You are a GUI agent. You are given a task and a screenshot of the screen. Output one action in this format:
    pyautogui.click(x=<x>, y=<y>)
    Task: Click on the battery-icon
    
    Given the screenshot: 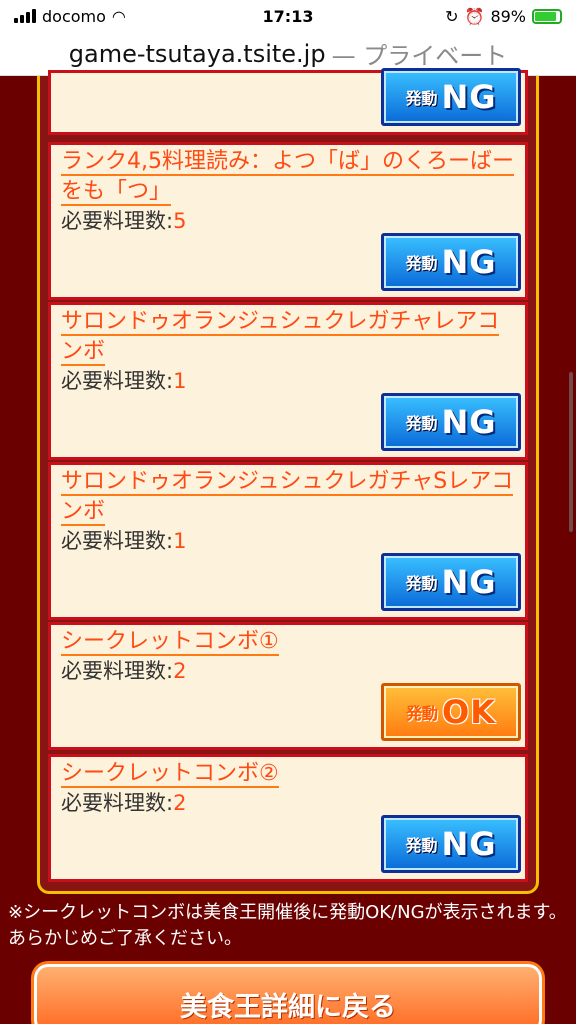 What is the action you would take?
    pyautogui.click(x=547, y=16)
    